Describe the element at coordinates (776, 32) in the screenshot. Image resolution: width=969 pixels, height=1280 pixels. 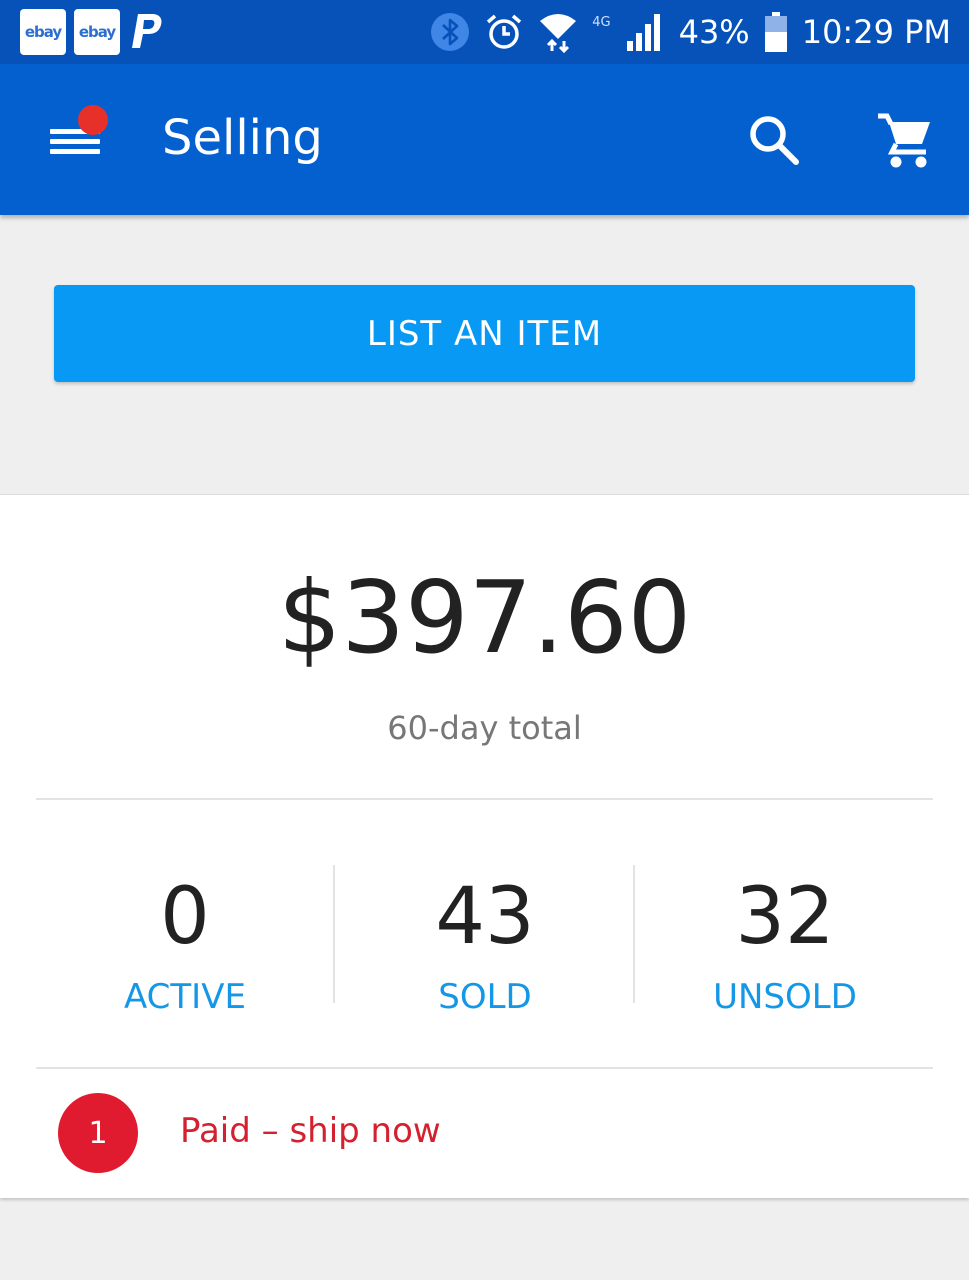
I see `battery-icon` at that location.